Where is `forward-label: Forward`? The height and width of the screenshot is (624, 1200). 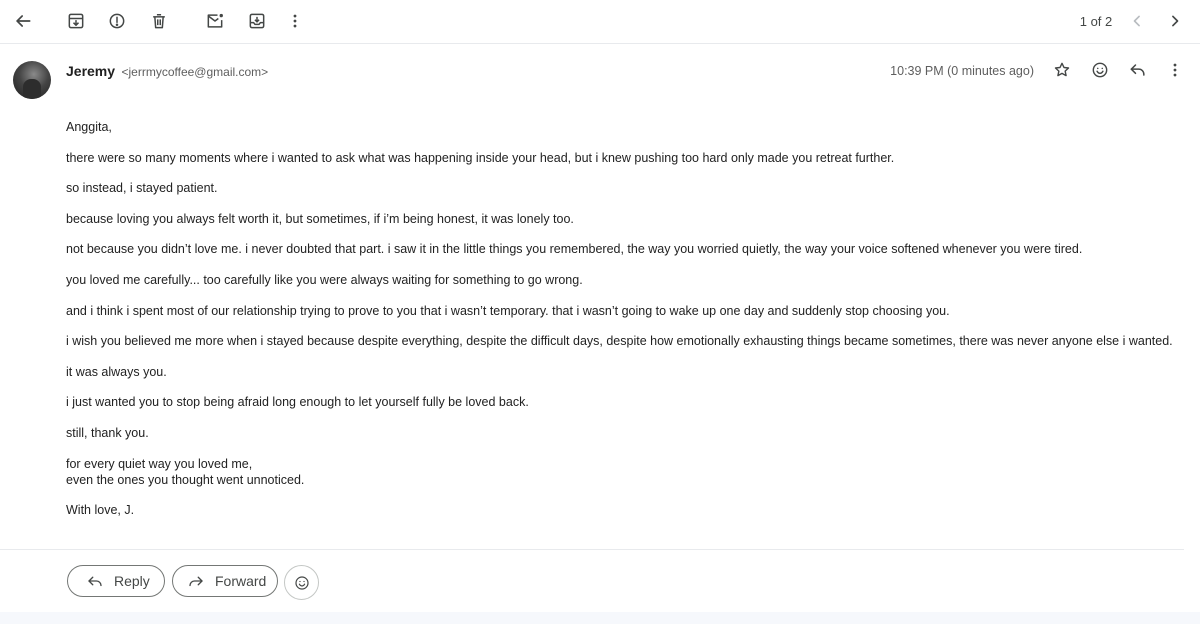 forward-label: Forward is located at coordinates (241, 581).